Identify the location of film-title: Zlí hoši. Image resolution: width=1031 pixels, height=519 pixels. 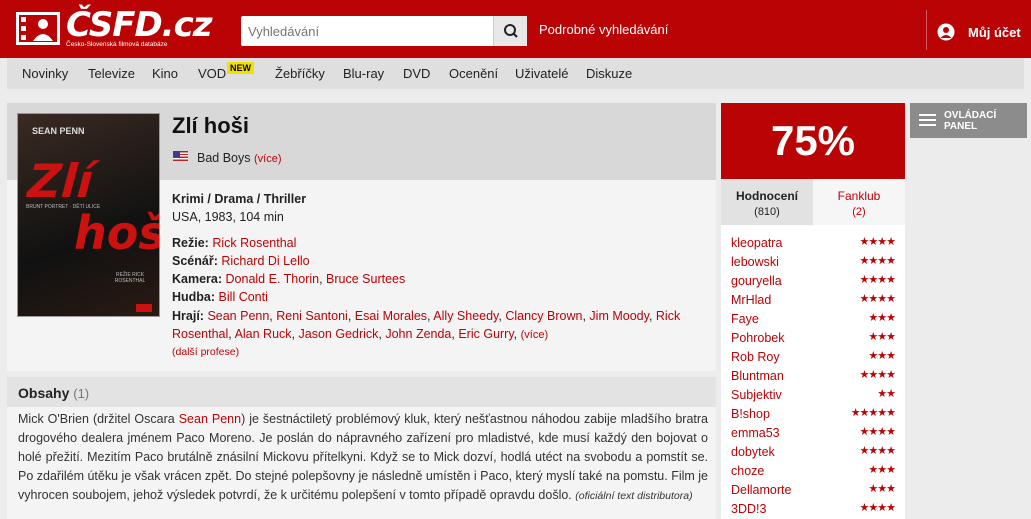
(210, 125).